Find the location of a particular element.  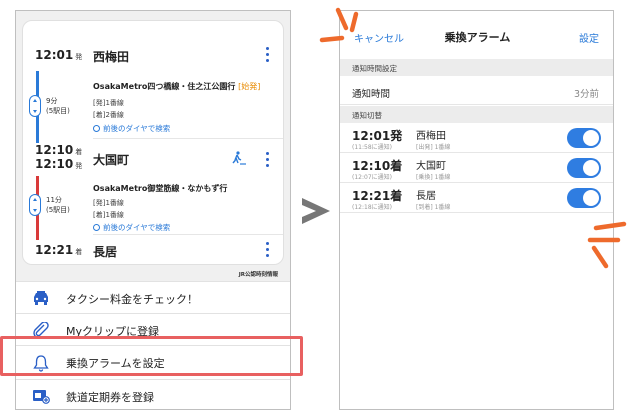

register-pass-button: 鉄道定期券を登録 is located at coordinates (153, 394).